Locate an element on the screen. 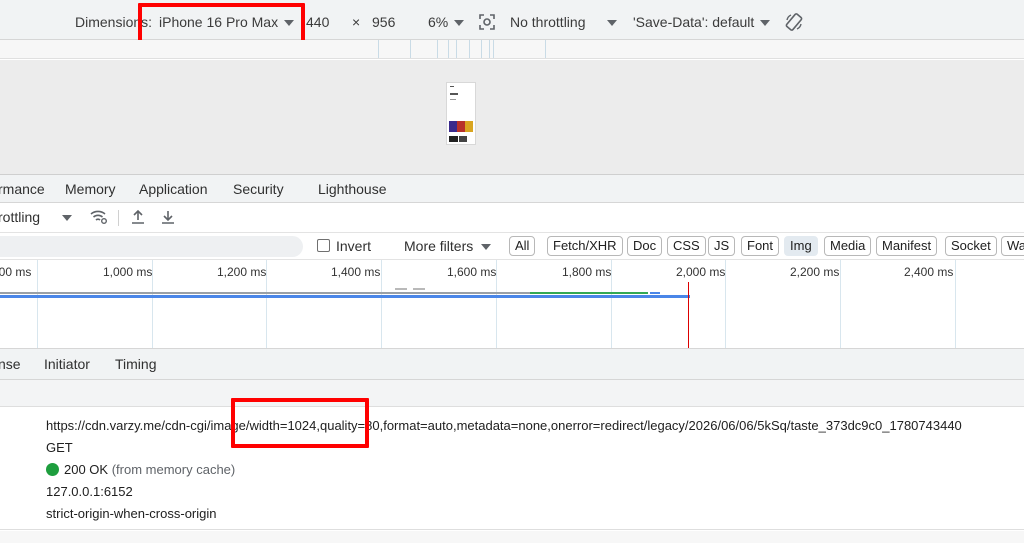 The height and width of the screenshot is (543, 1024). request-detail-tabs: nse Initiator Timing is located at coordinates (512, 364).